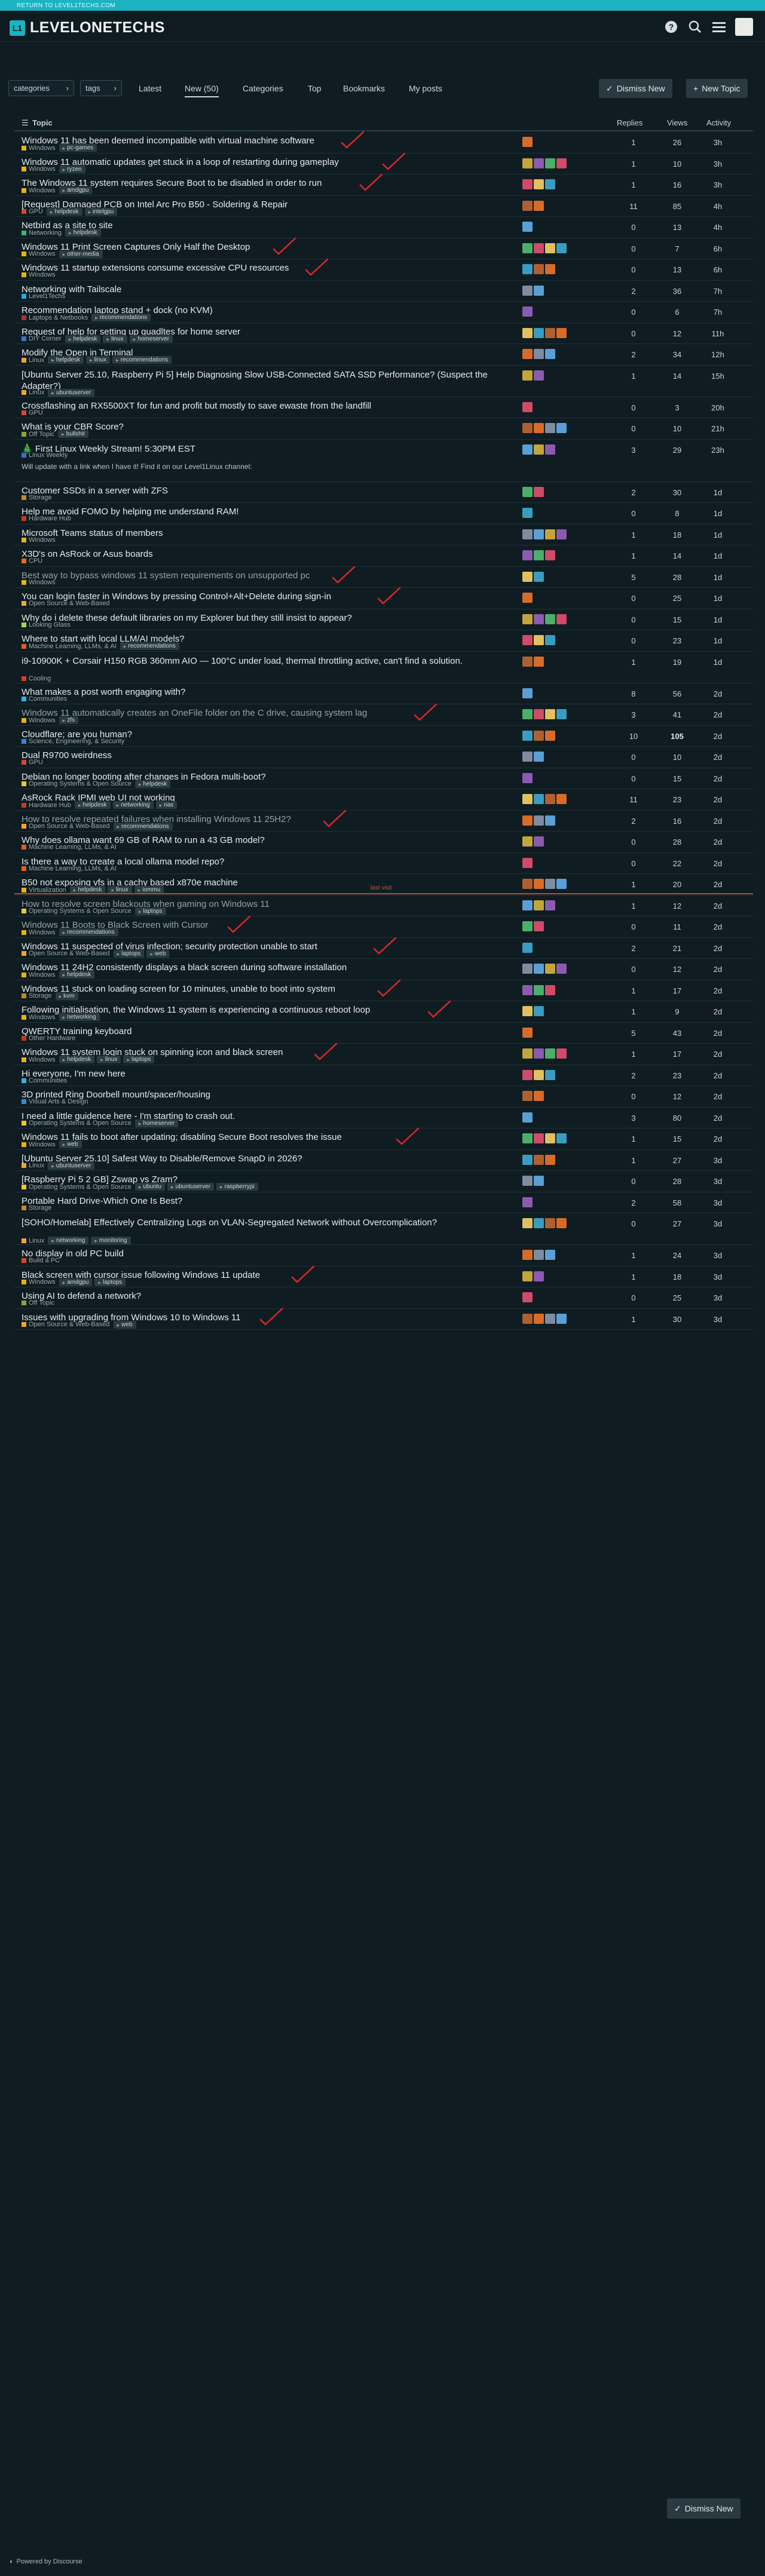  Describe the element at coordinates (718, 164) in the screenshot. I see `activity-time: 3h` at that location.